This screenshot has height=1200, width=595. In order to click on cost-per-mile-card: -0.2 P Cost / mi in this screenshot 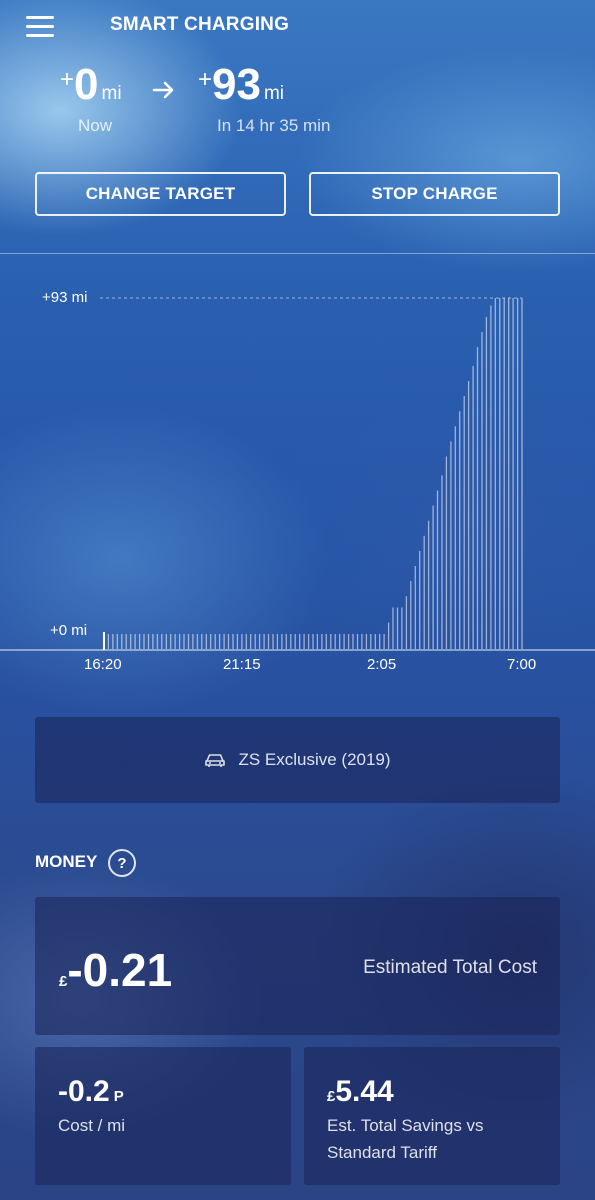, I will do `click(163, 1116)`.